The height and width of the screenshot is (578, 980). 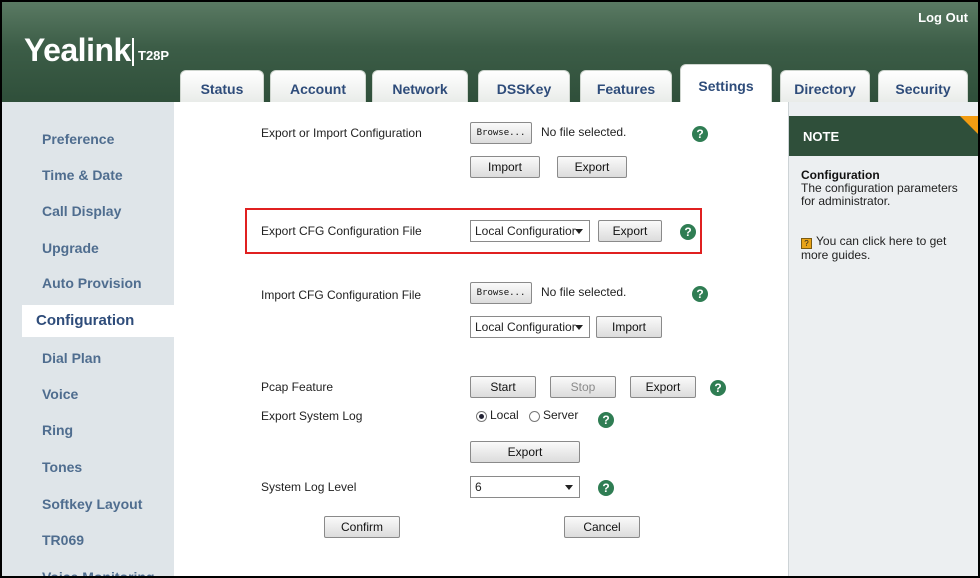 I want to click on nav-configuration: Configuration, so click(x=98, y=321).